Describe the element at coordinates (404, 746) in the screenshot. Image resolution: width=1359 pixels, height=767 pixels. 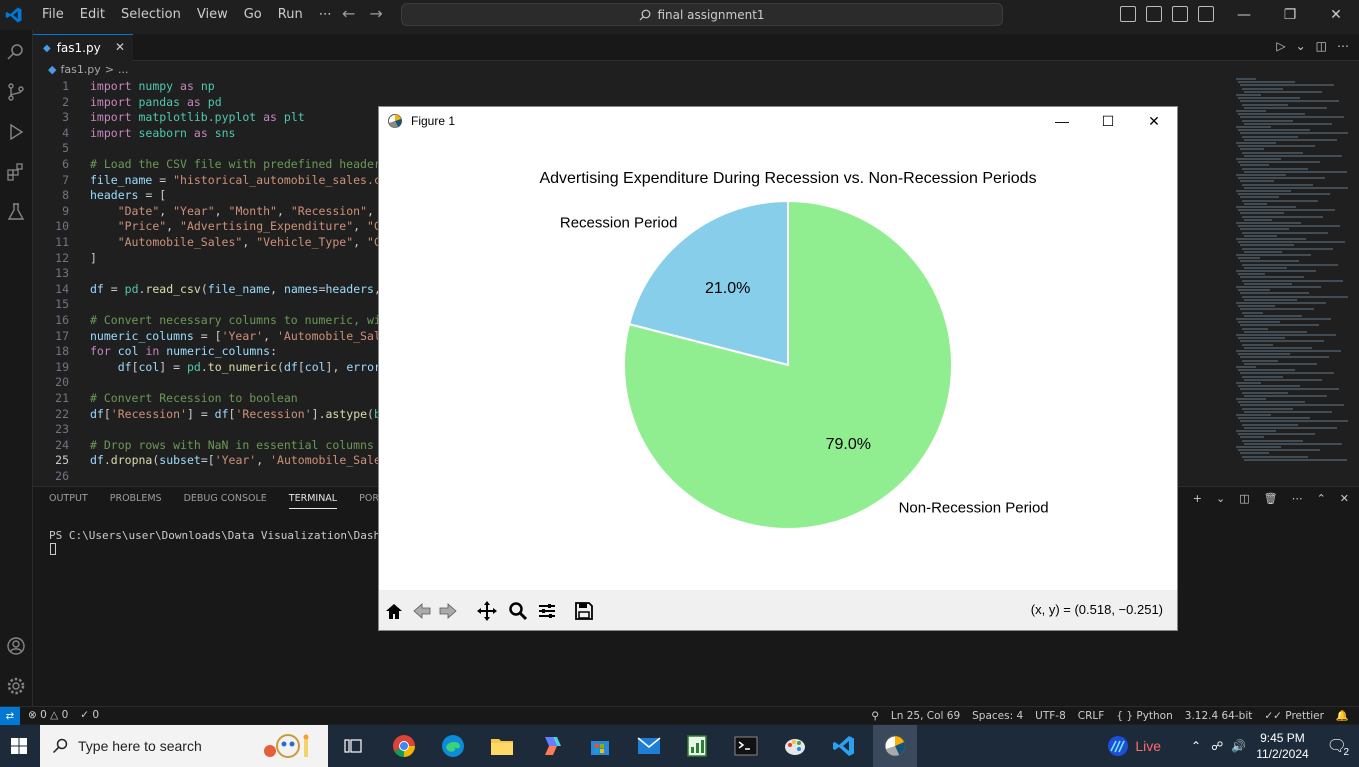
I see `chrome-icon` at that location.